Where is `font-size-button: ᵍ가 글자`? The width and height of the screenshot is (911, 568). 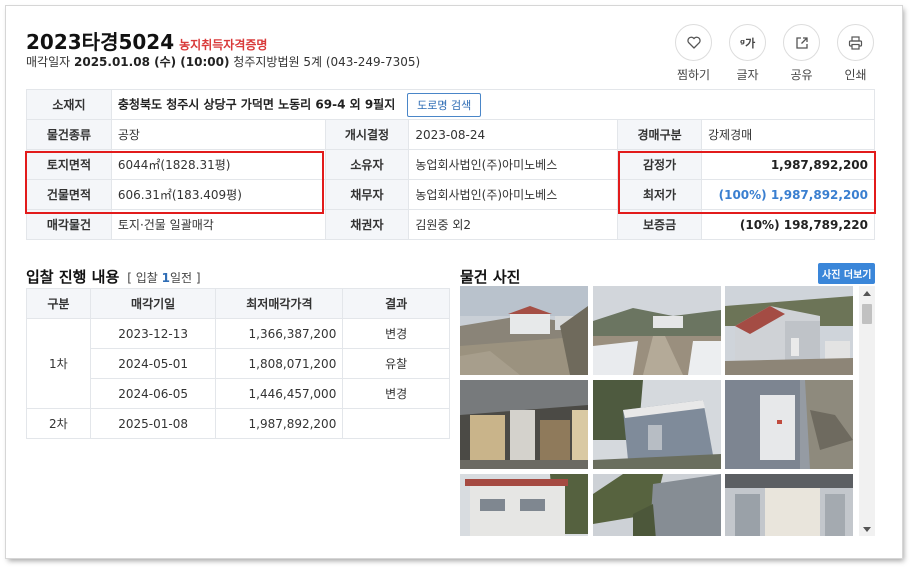 font-size-button: ᵍ가 글자 is located at coordinates (747, 53).